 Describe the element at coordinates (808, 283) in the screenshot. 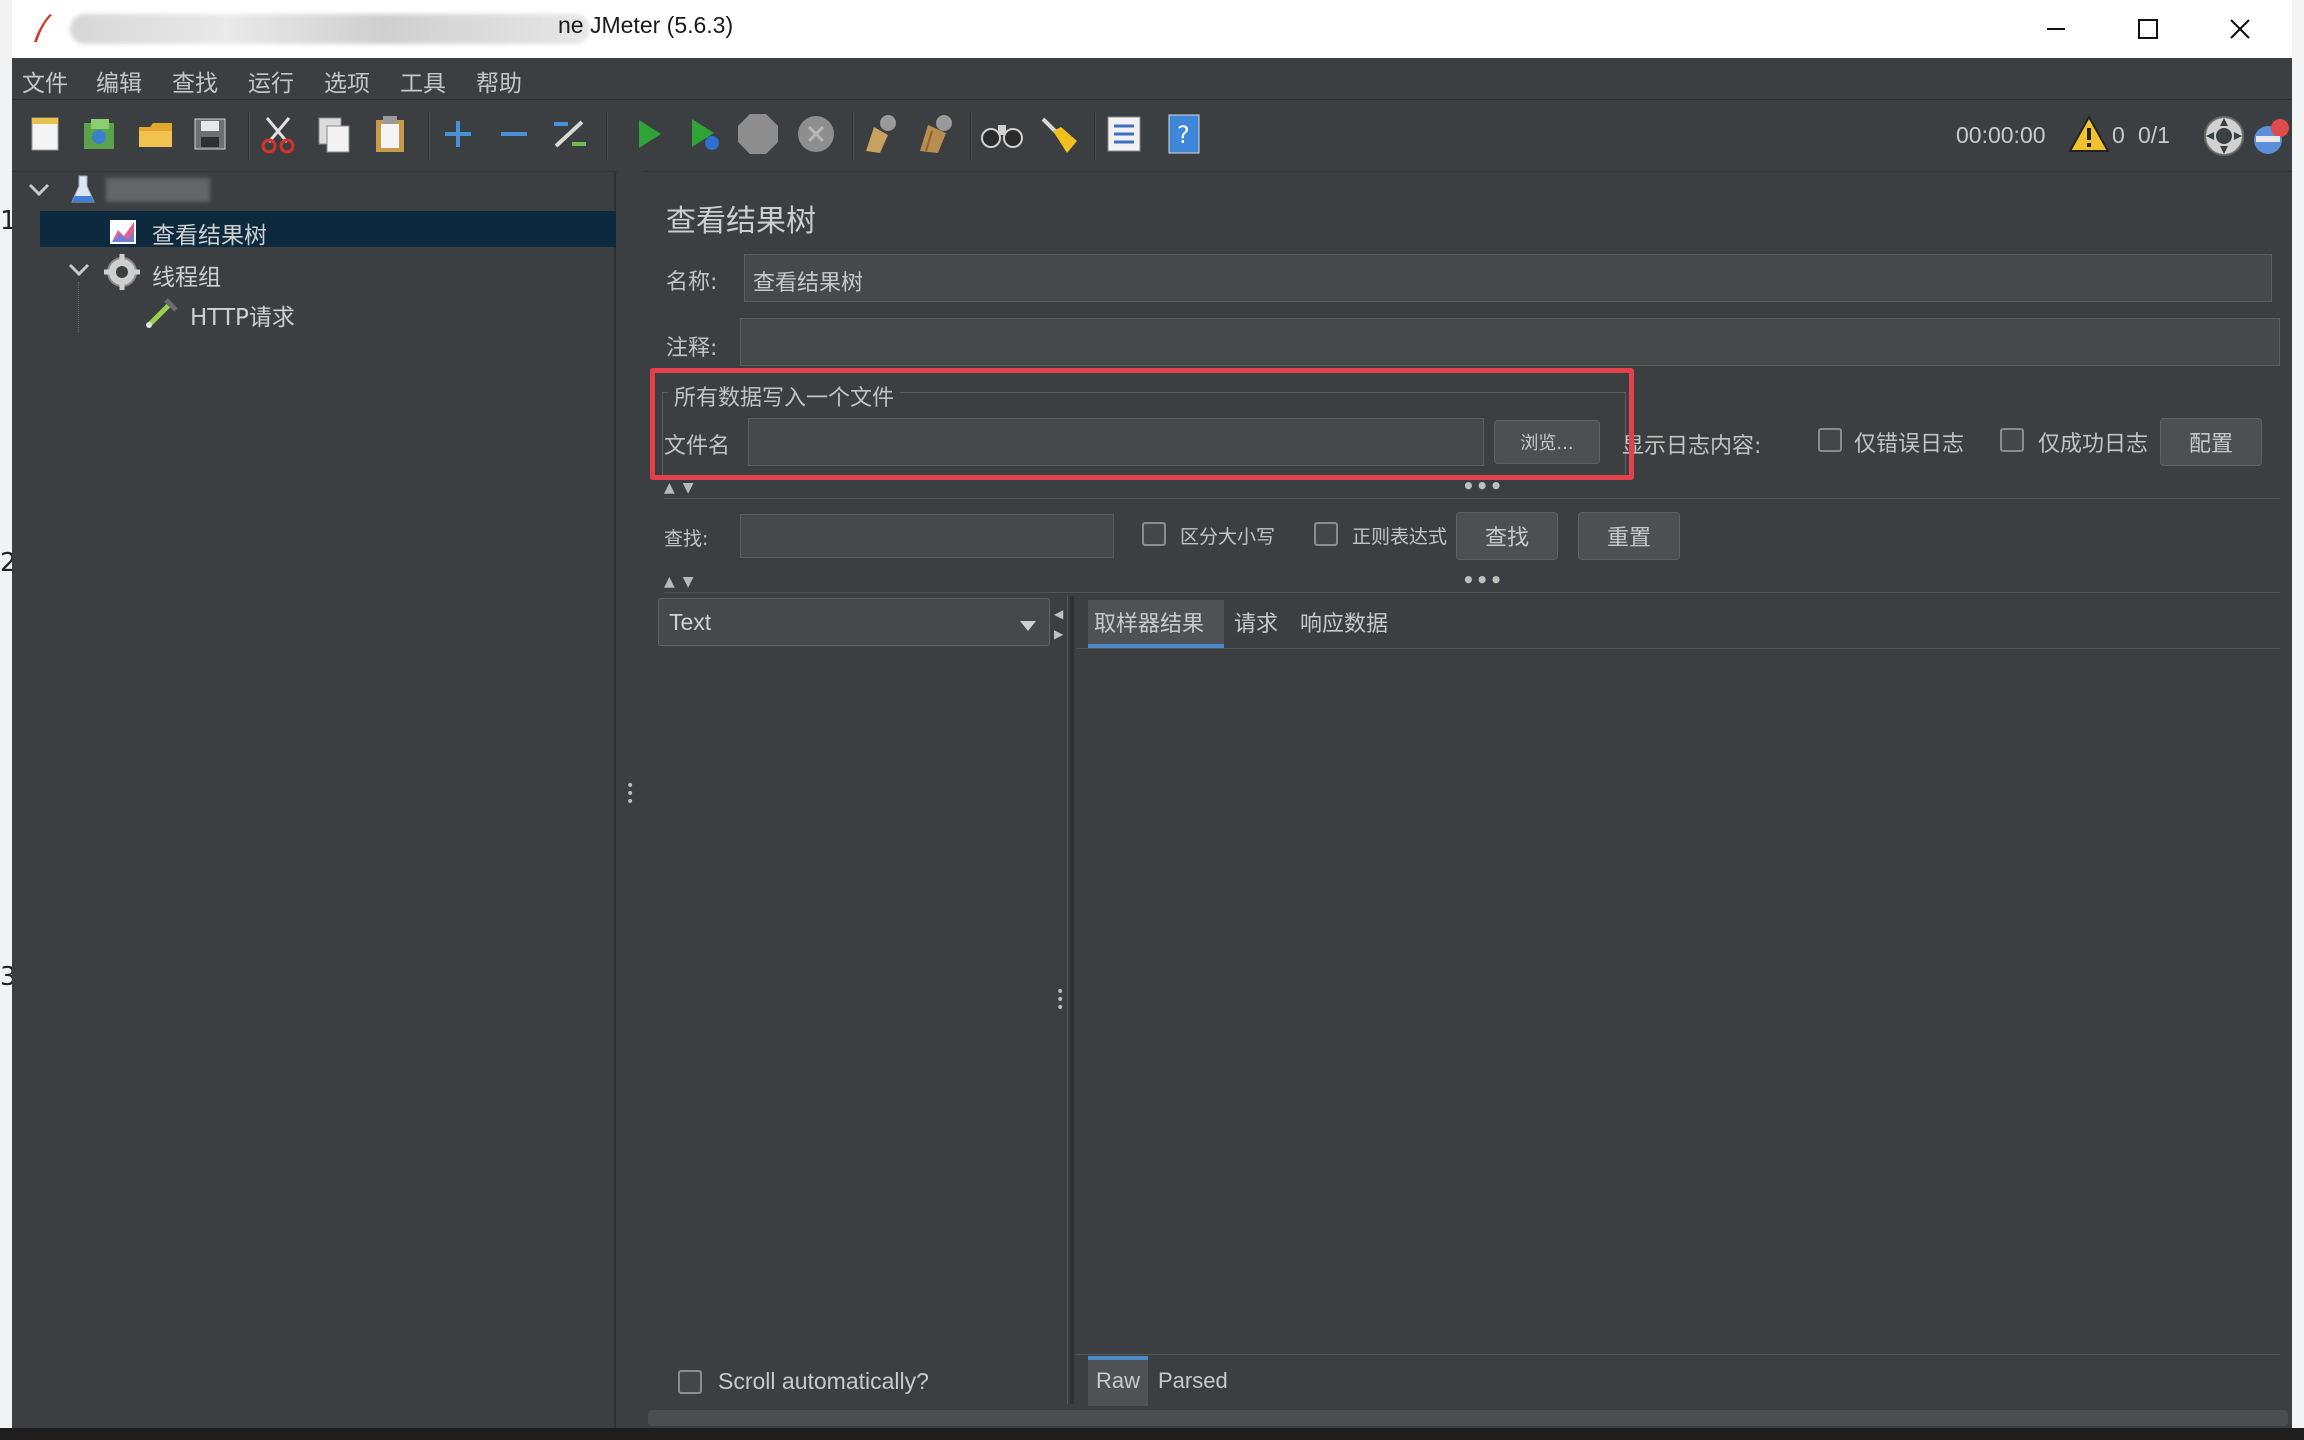

I see `name-field-value: 查看结果树` at that location.